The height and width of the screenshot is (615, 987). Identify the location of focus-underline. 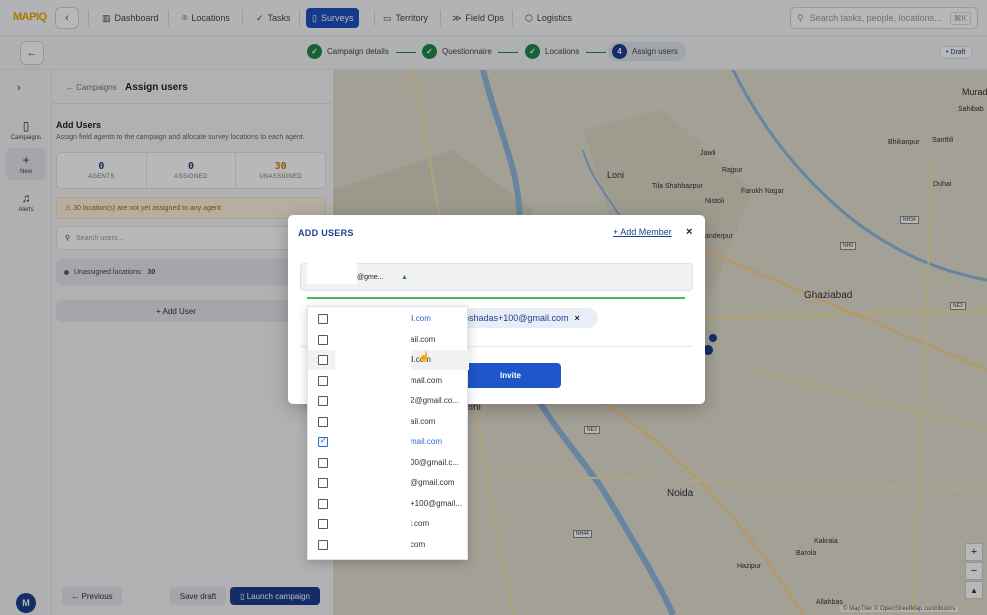
(496, 298).